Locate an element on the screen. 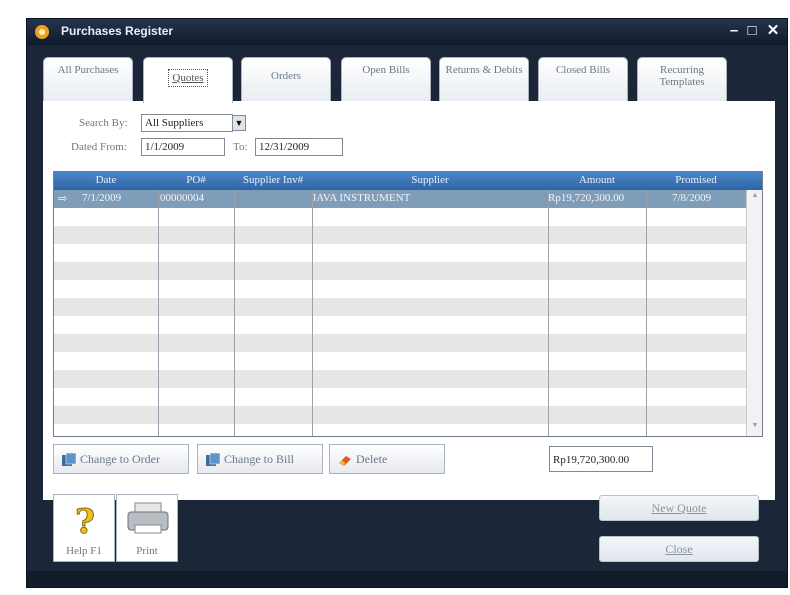 Image resolution: width=790 pixels, height=595 pixels. delete-button: Delete is located at coordinates (387, 459).